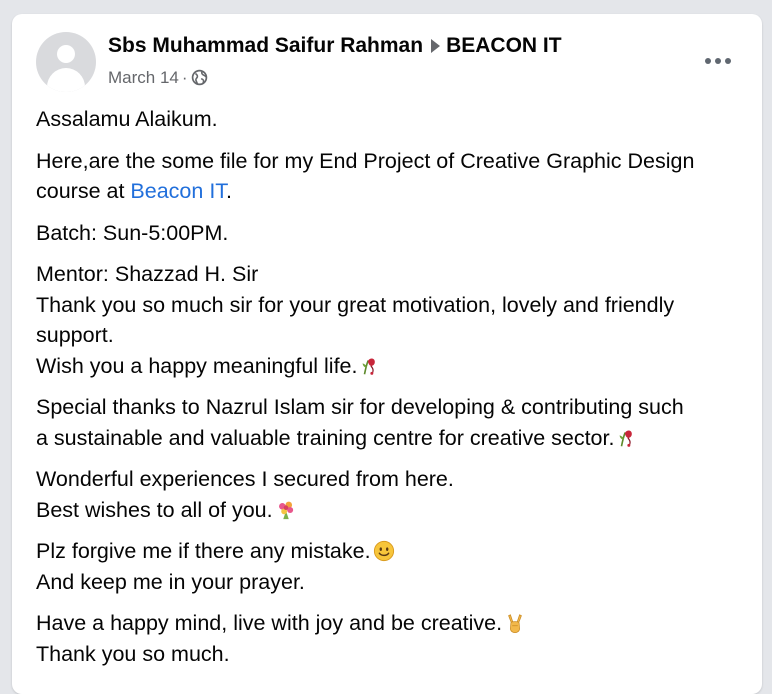 This screenshot has height=694, width=772. Describe the element at coordinates (203, 551) in the screenshot. I see `forgive-text: Plz forgive me if there any mistake.` at that location.